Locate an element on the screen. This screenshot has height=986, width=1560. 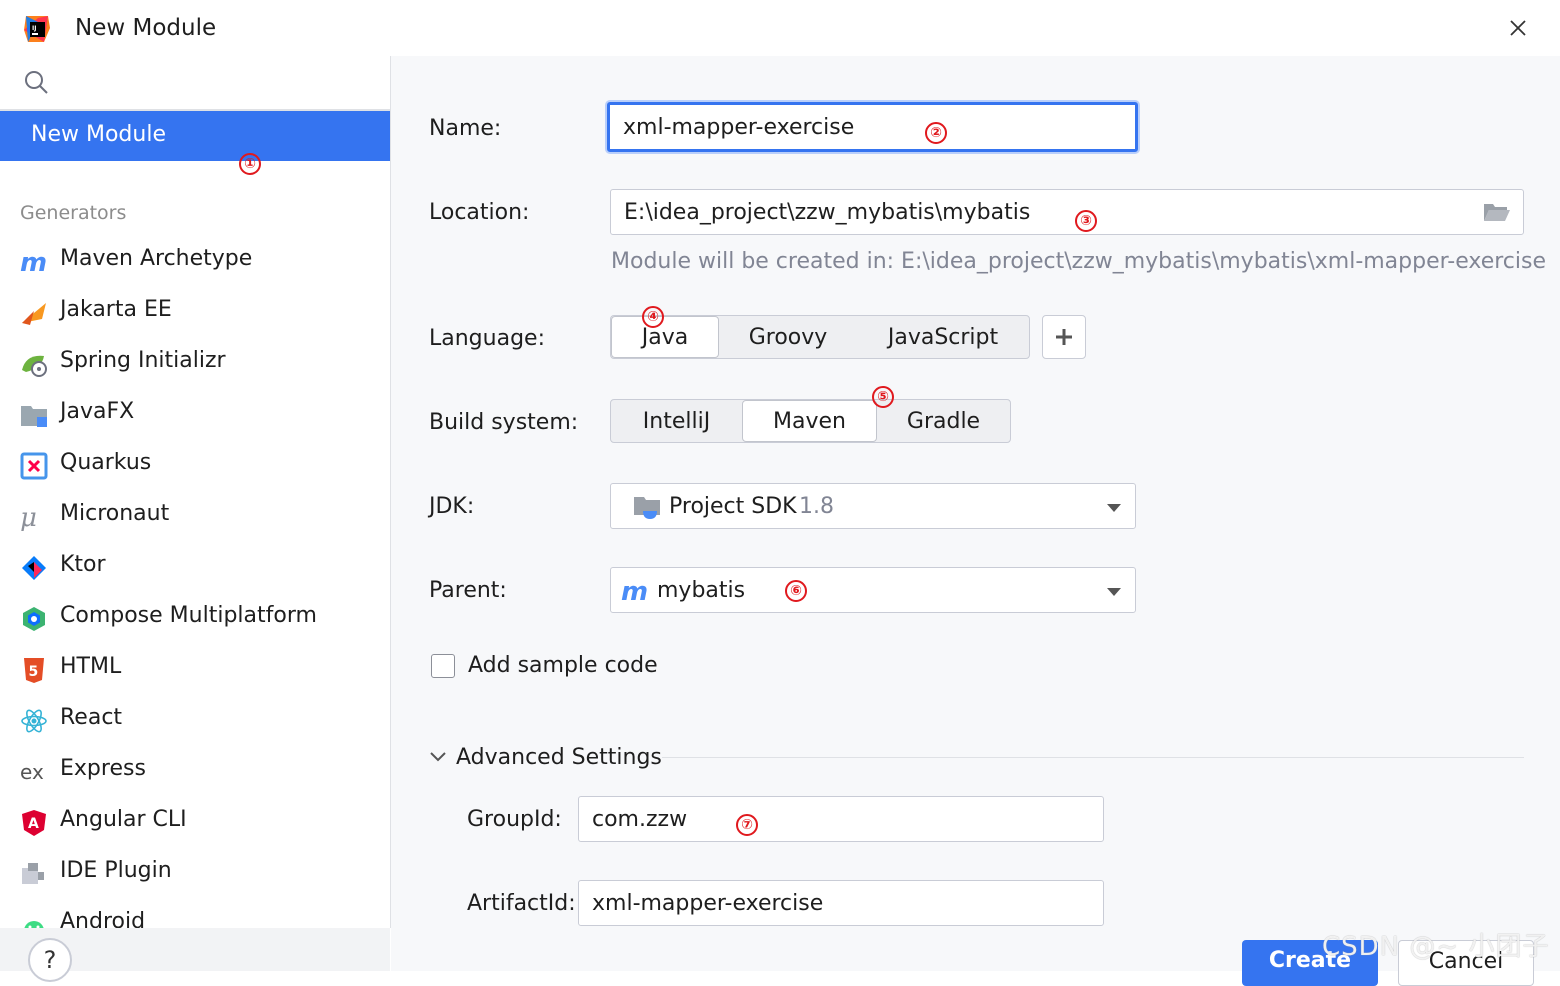
window-title: New Module is located at coordinates (146, 28).